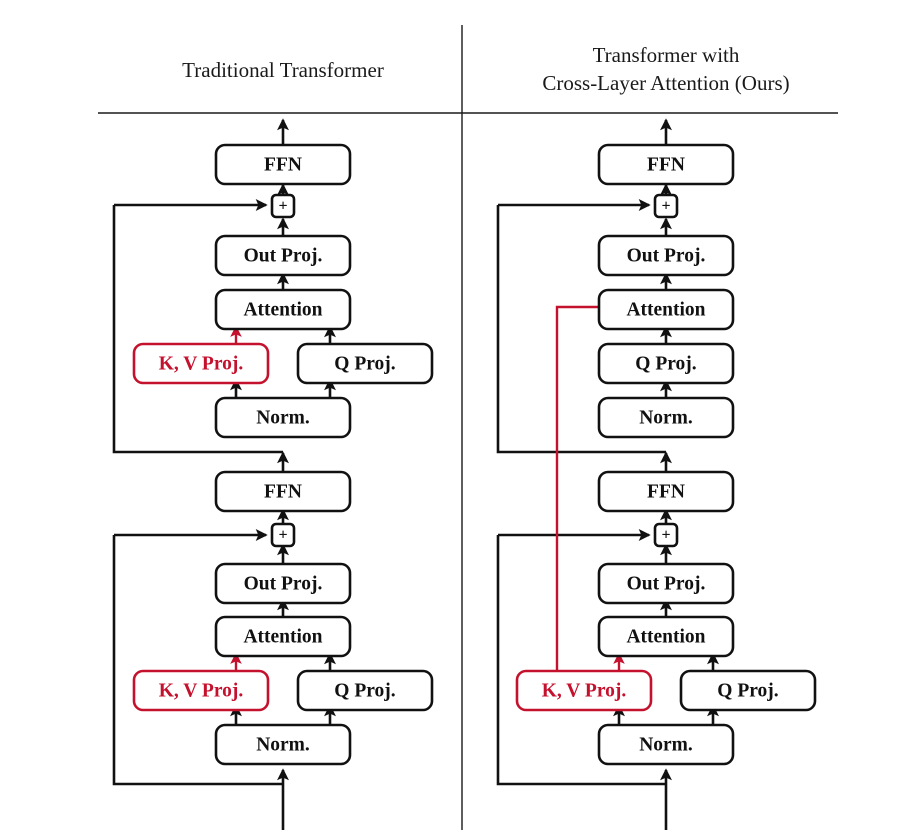  I want to click on left-upper-q-proj-label: Q Proj., so click(365, 363).